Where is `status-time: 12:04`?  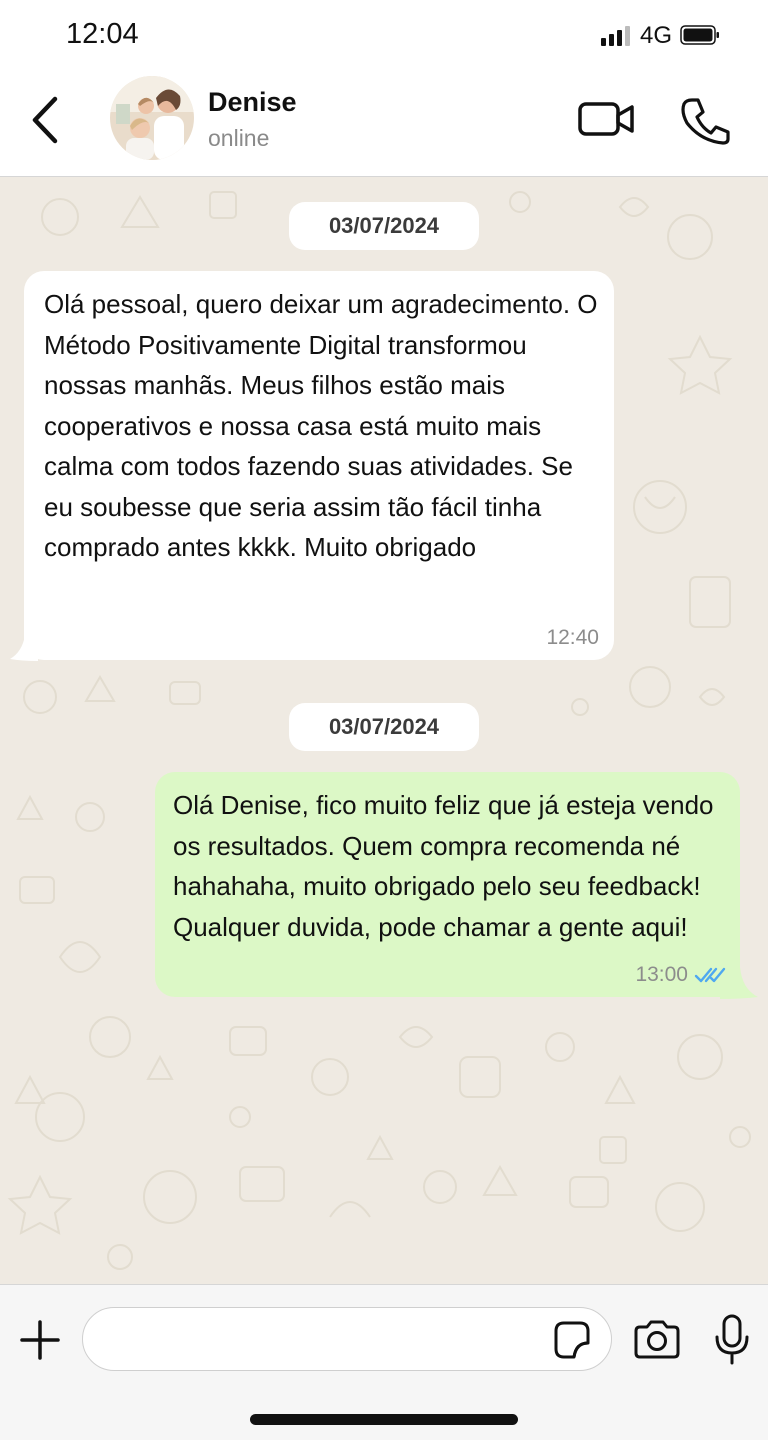
status-time: 12:04 is located at coordinates (102, 34).